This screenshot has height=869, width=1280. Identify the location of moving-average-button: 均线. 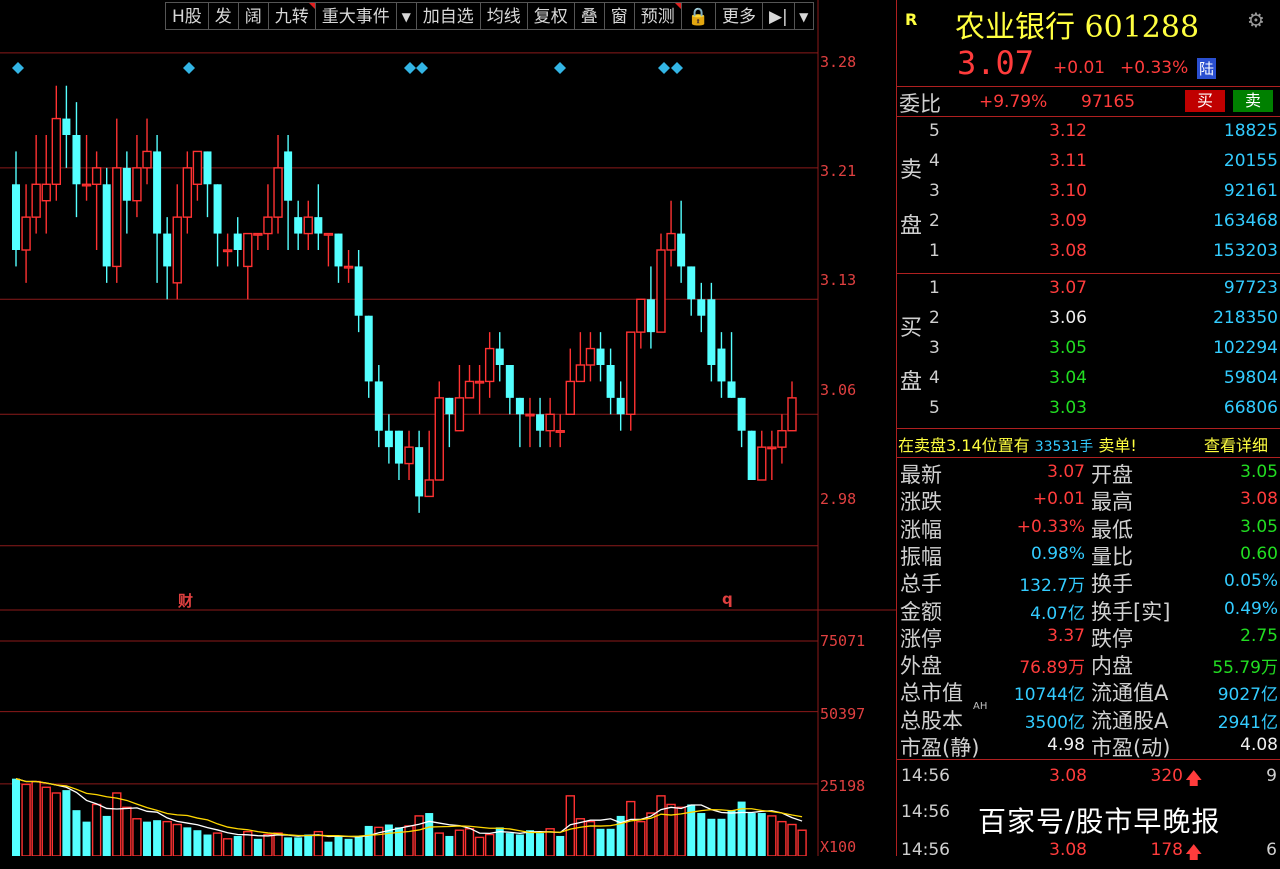
(503, 16).